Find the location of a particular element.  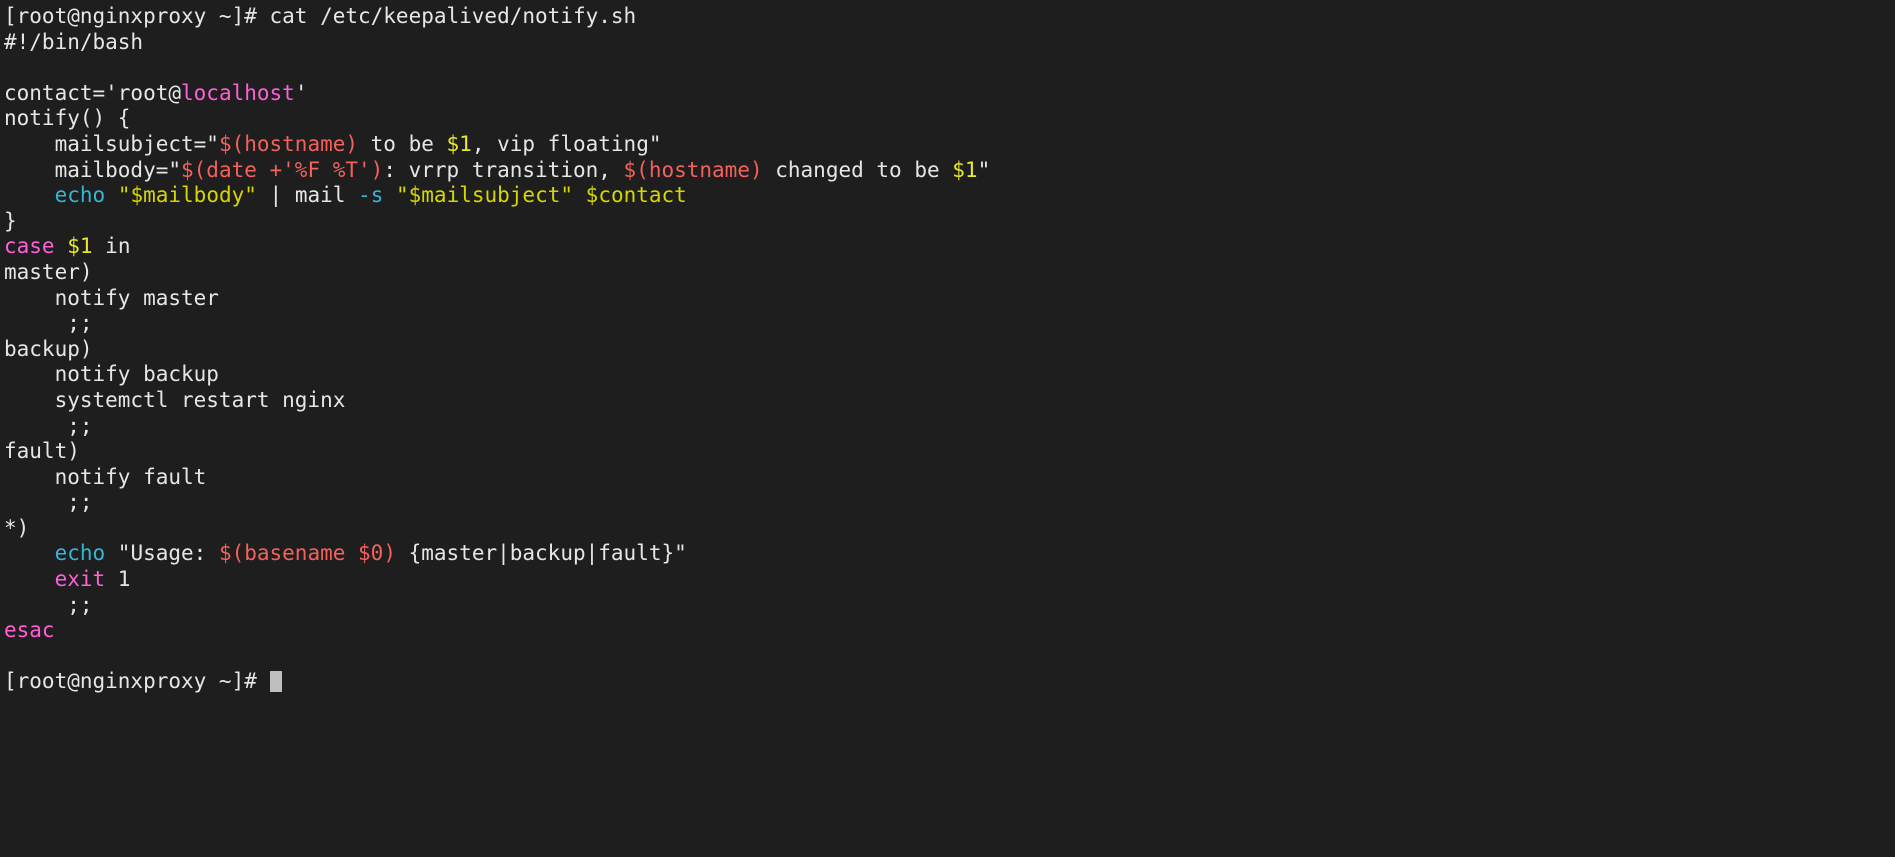

terminal-line-shebang: #!/bin/bash is located at coordinates (949, 43).